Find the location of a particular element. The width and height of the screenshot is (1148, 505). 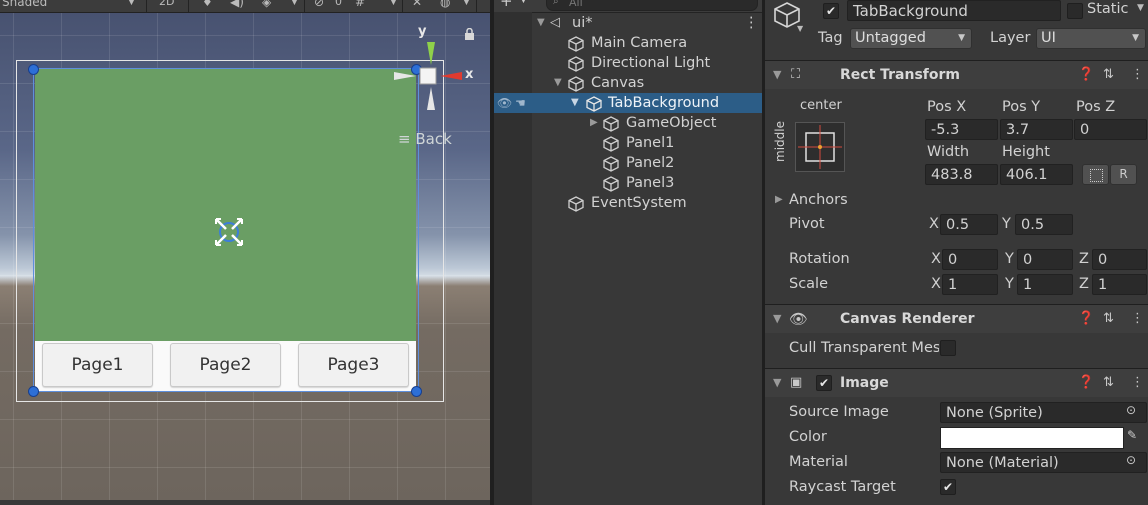

scale-z-field: 1 is located at coordinates (1119, 284).